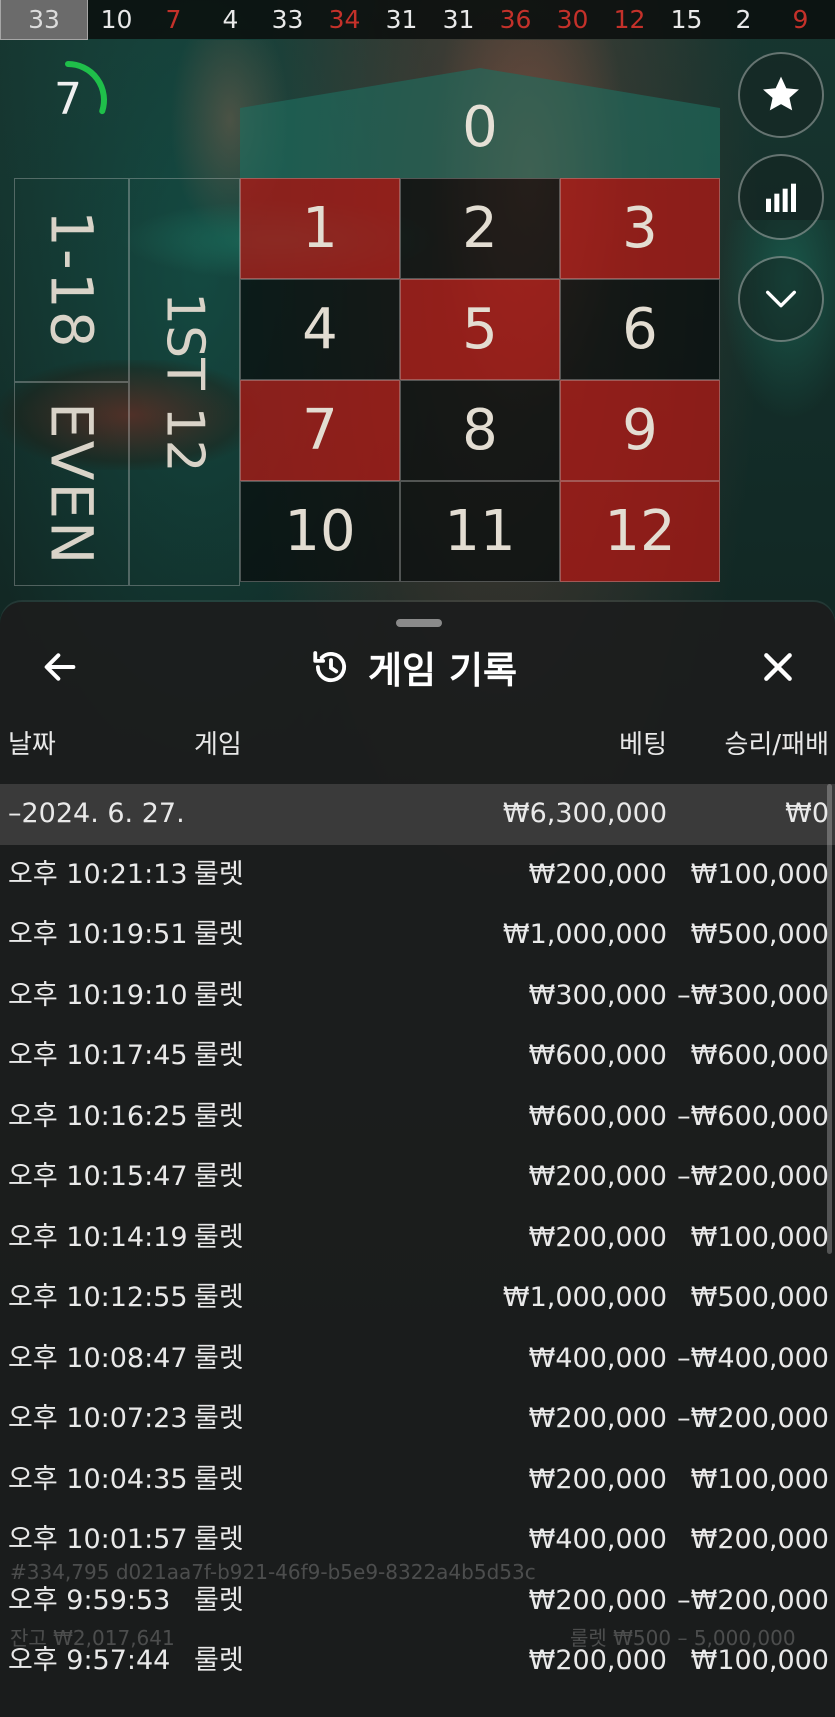 The image size is (835, 1717). What do you see at coordinates (417, 1117) in the screenshot?
I see `history-row: 오후 10:16:25 룰렛 ₩600,000 –₩600,000` at bounding box center [417, 1117].